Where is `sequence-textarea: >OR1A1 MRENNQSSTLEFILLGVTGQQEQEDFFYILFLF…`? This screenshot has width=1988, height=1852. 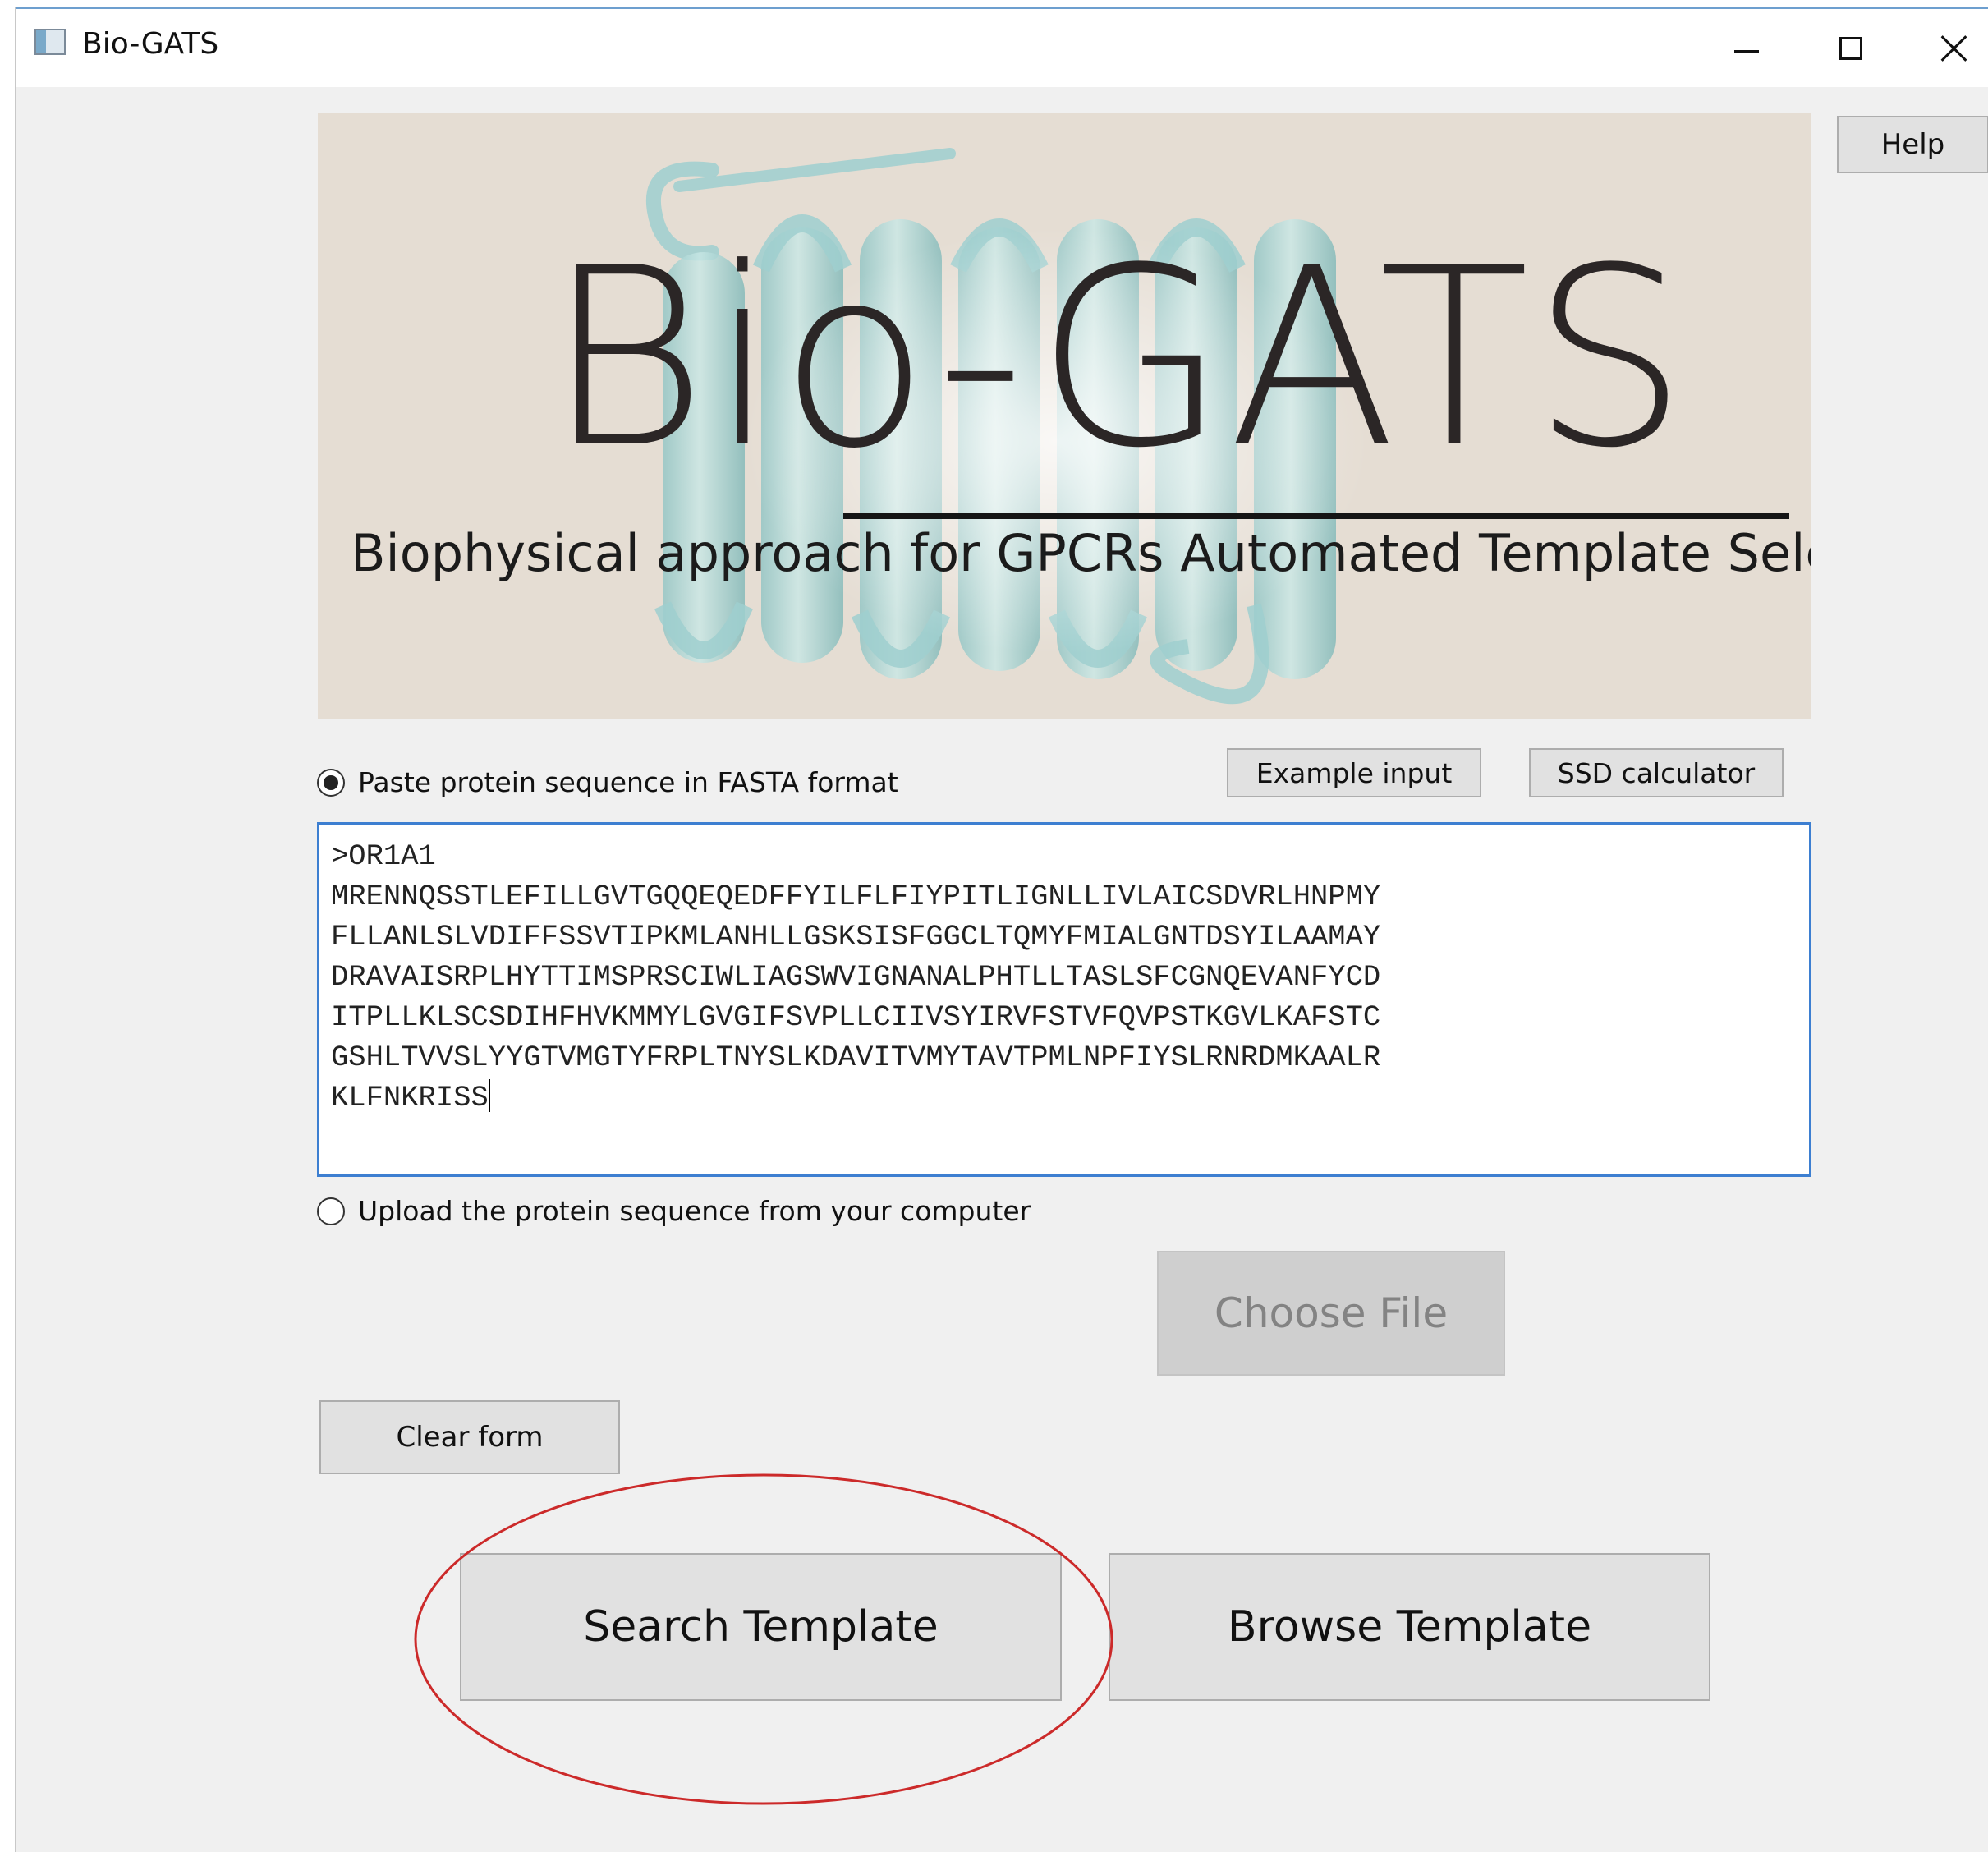 sequence-textarea: >OR1A1 MRENNQSSTLEFILLGVTGQQEQEDFFYILFLF… is located at coordinates (1064, 999).